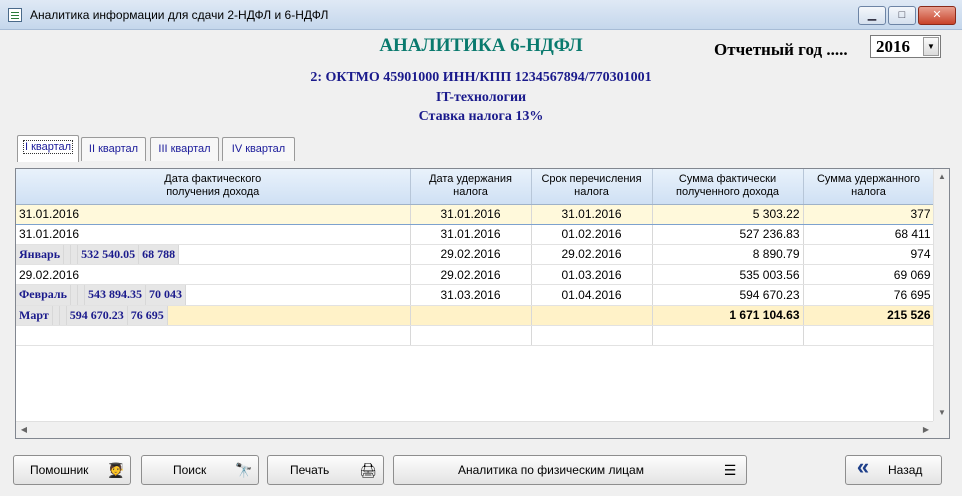 This screenshot has width=962, height=496. What do you see at coordinates (728, 274) in the screenshot?
I see `table-cell: 535 003.56` at bounding box center [728, 274].